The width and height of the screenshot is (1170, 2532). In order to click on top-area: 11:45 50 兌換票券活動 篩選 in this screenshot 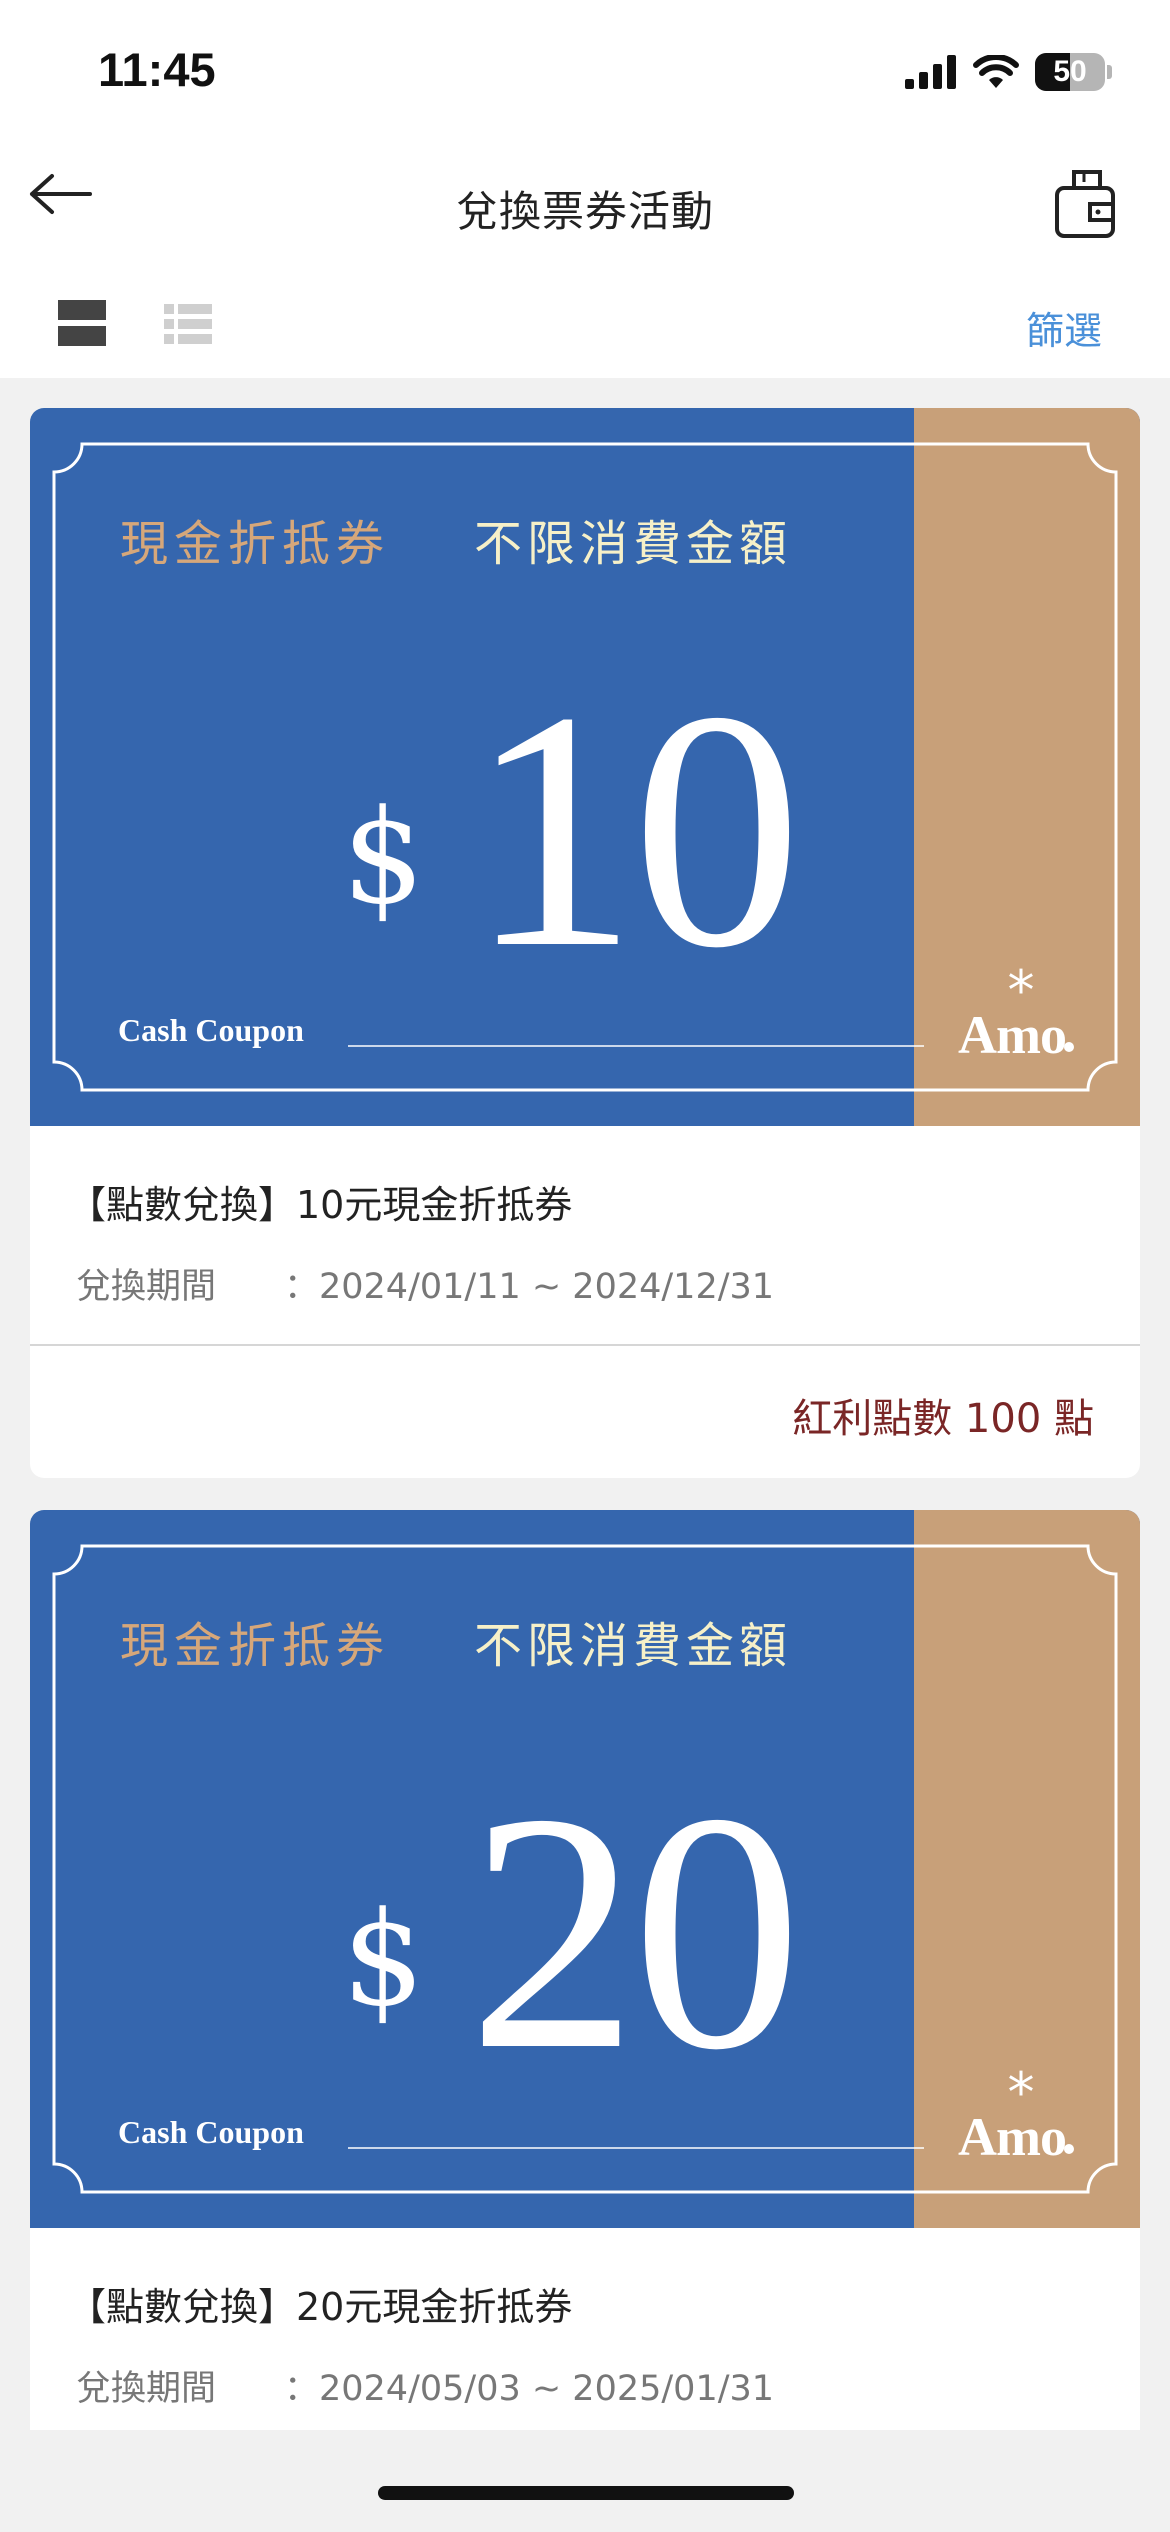, I will do `click(585, 189)`.